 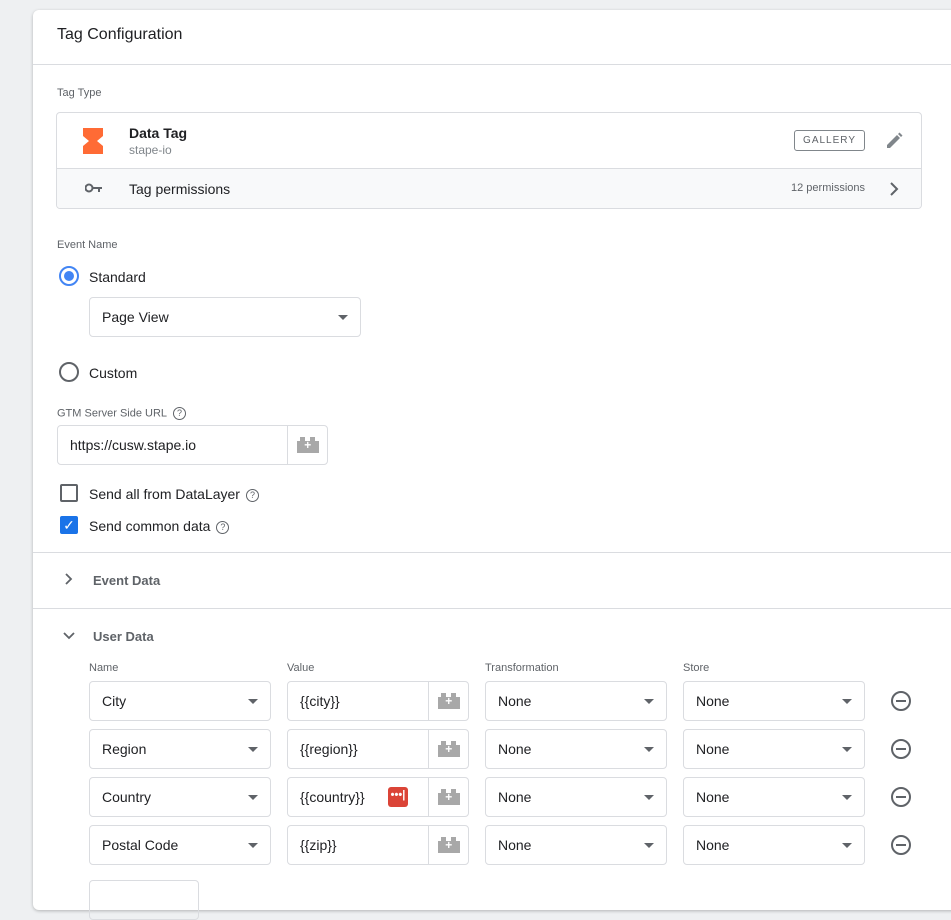 What do you see at coordinates (133, 445) in the screenshot?
I see `server-url-value: https://cusw.stape.io` at bounding box center [133, 445].